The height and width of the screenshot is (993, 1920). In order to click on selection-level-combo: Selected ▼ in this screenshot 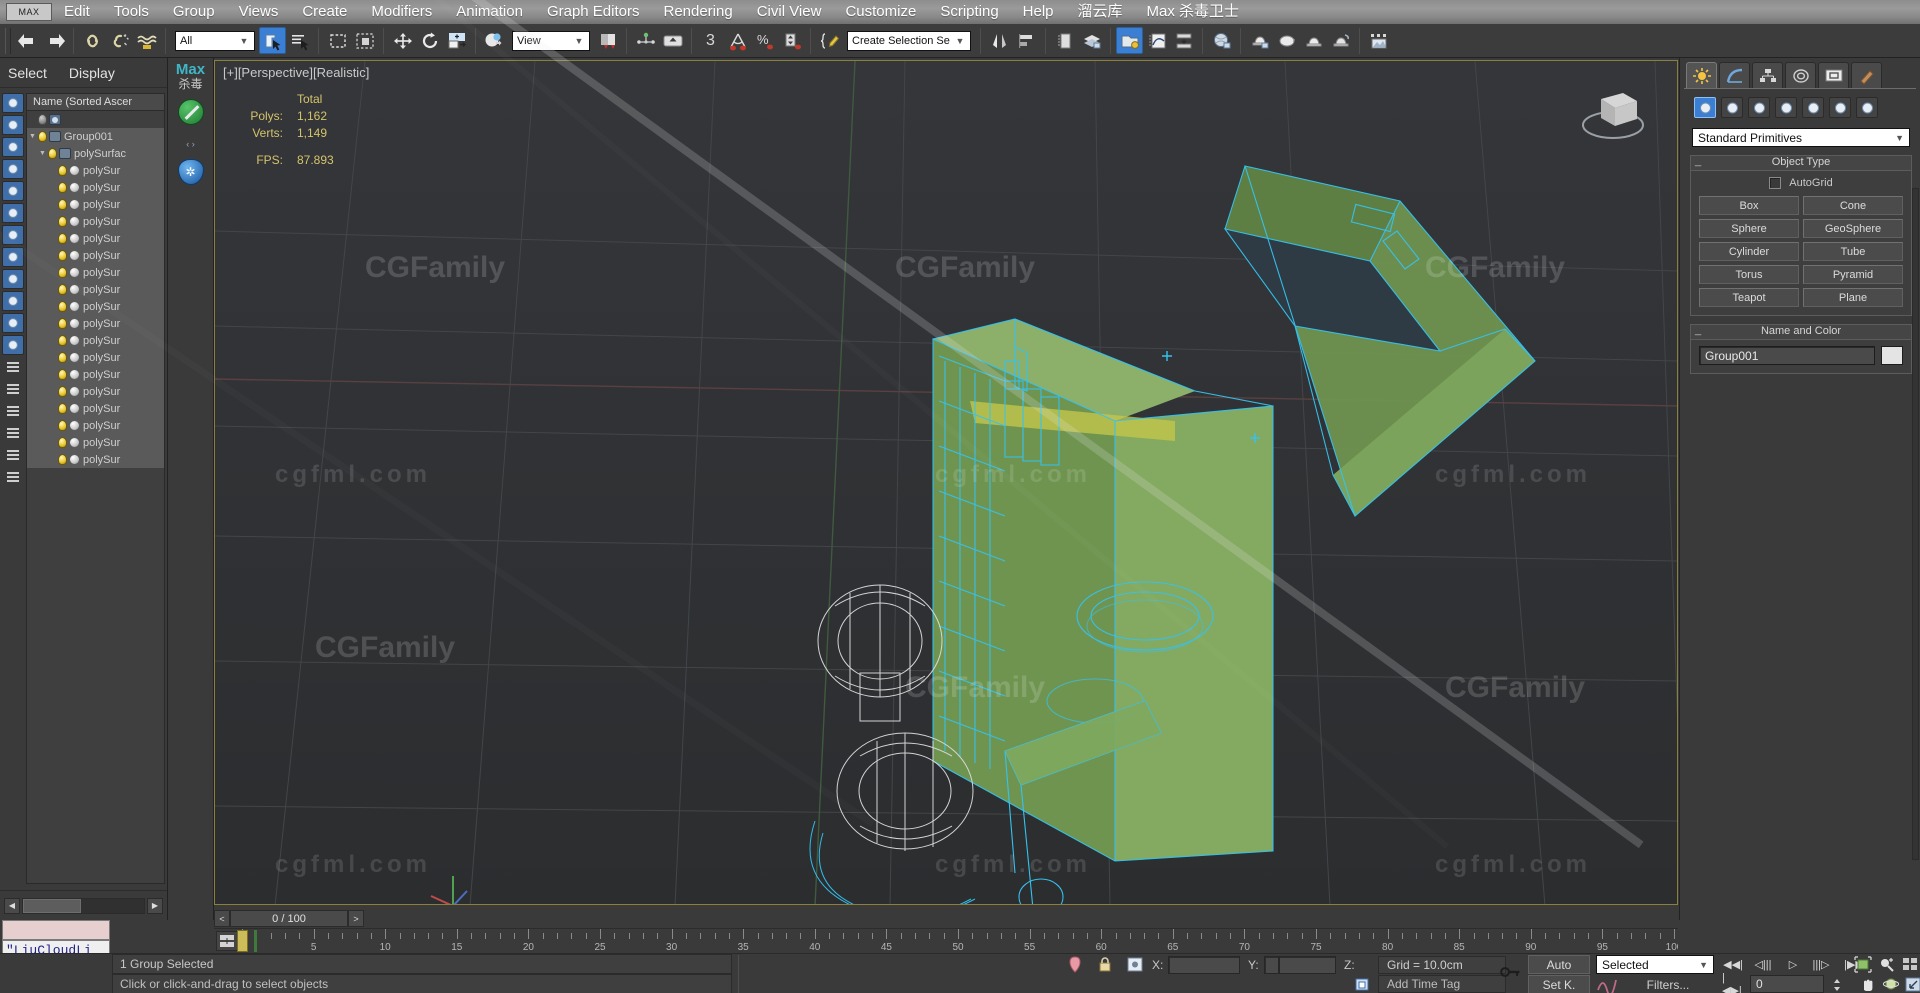, I will do `click(1655, 964)`.